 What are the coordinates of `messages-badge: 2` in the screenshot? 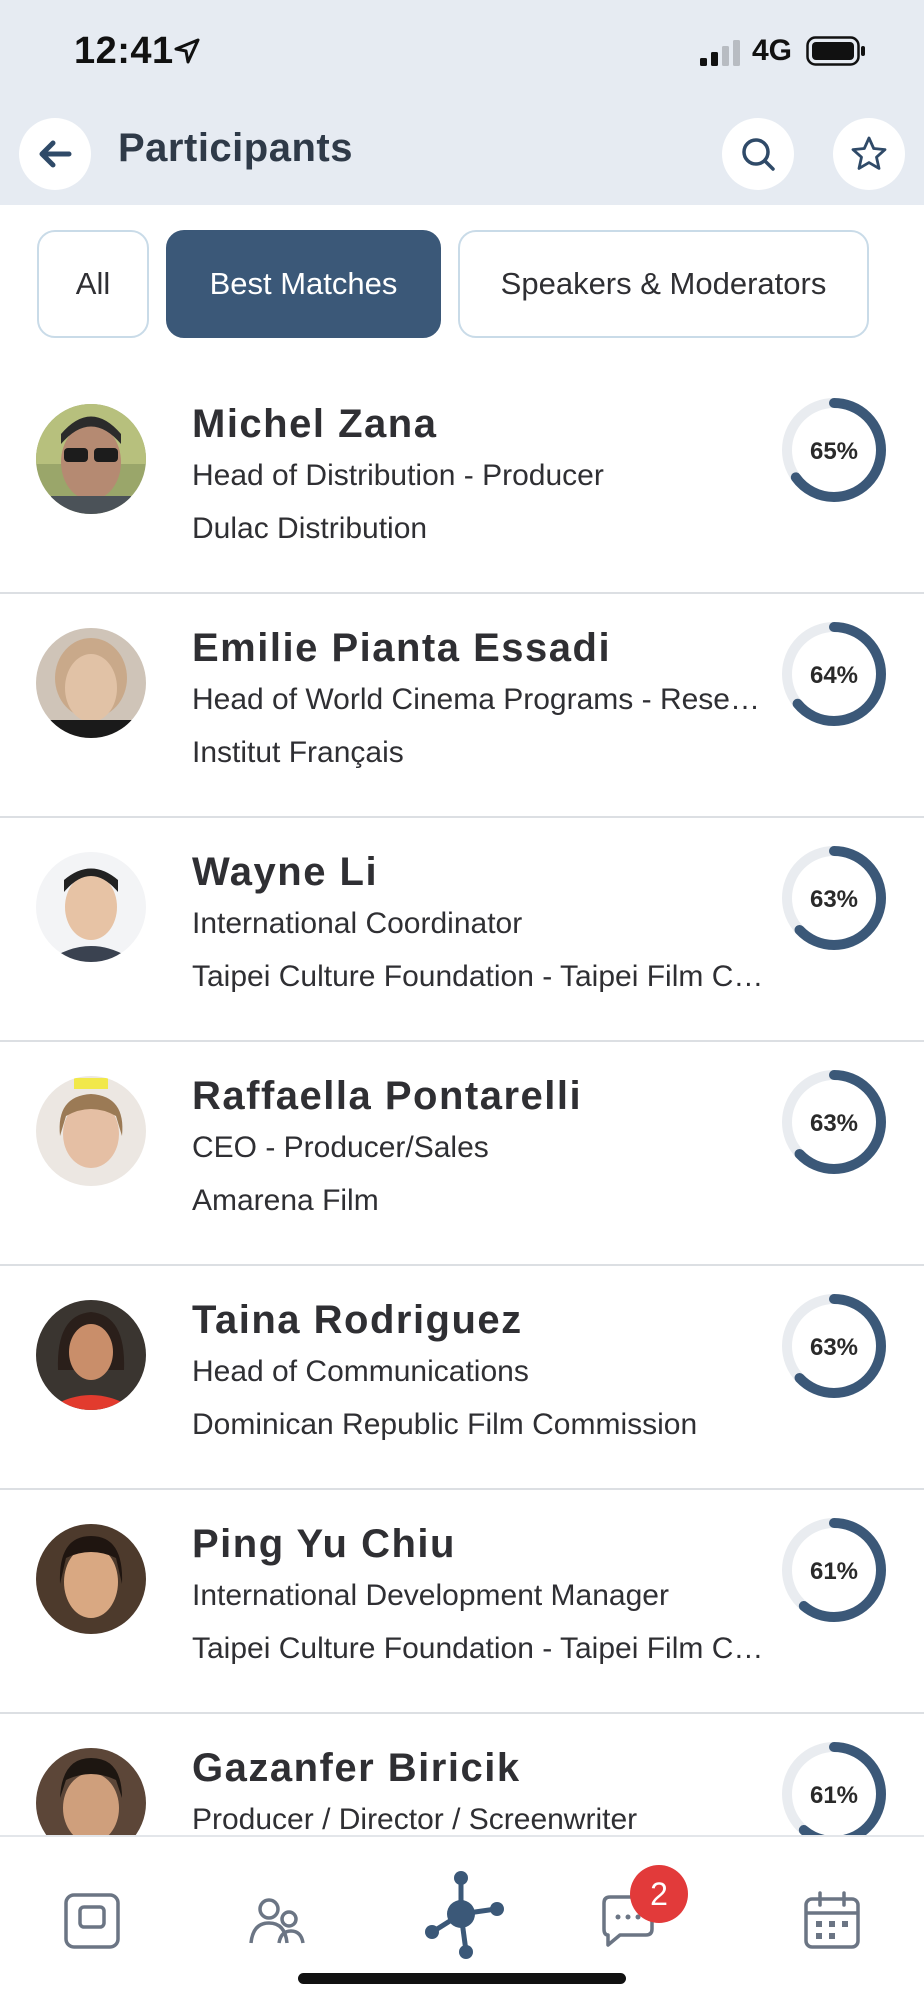 It's located at (659, 1894).